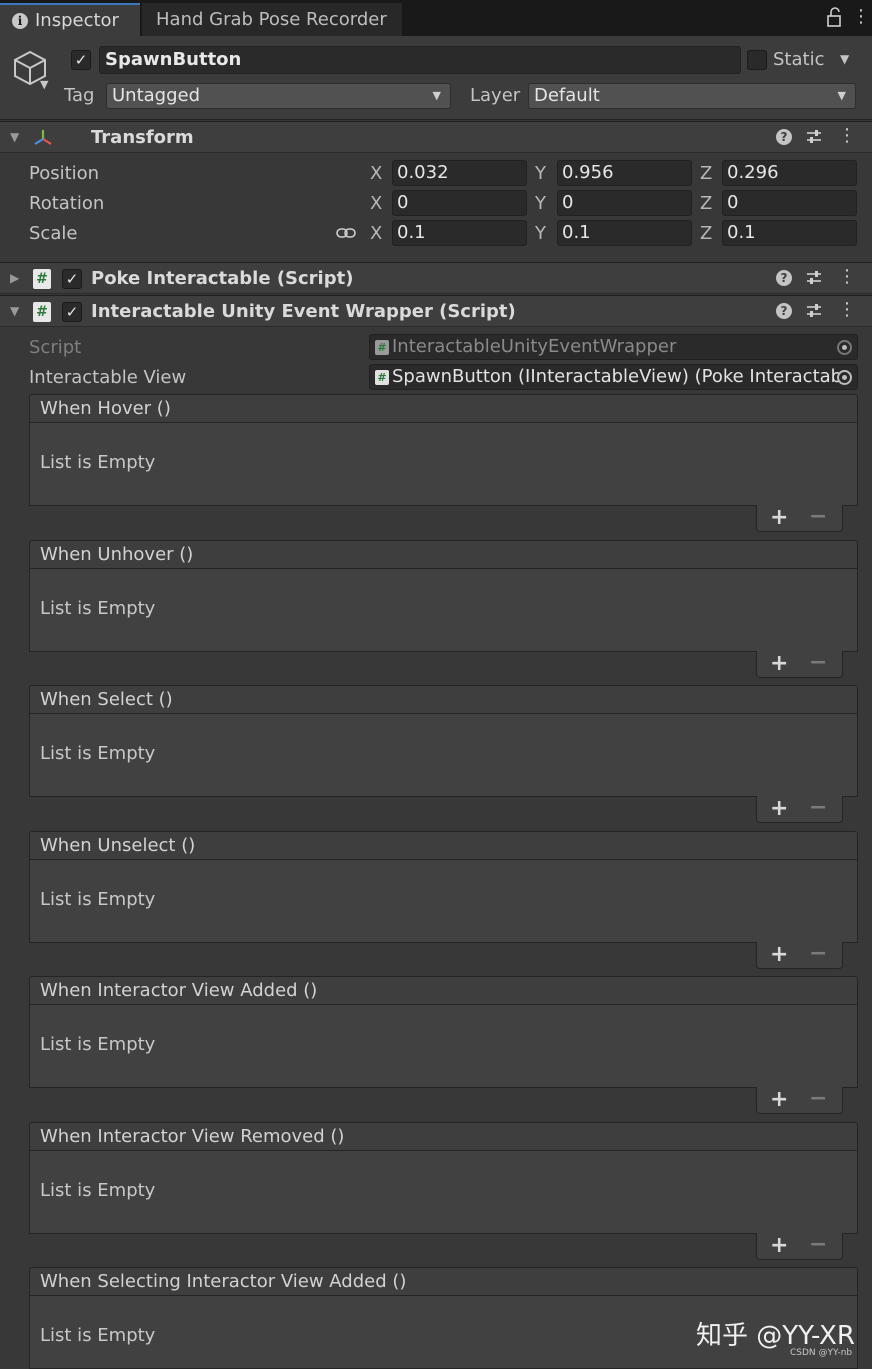 The image size is (872, 1369). What do you see at coordinates (278, 96) in the screenshot?
I see `tag-dropdown: Untagged ▼` at bounding box center [278, 96].